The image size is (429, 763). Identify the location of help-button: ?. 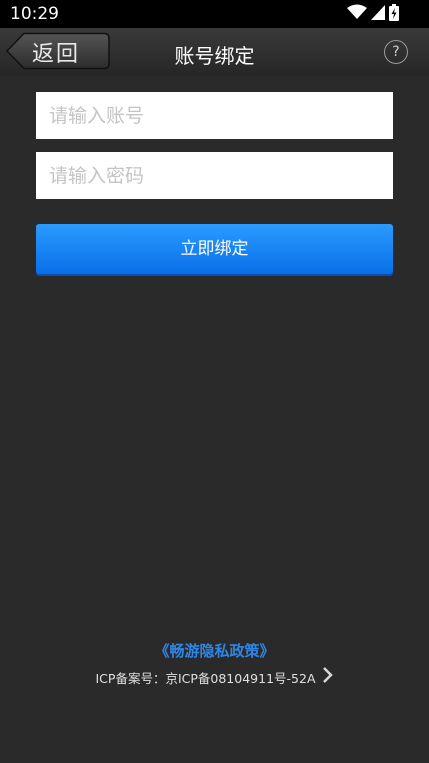
(396, 52).